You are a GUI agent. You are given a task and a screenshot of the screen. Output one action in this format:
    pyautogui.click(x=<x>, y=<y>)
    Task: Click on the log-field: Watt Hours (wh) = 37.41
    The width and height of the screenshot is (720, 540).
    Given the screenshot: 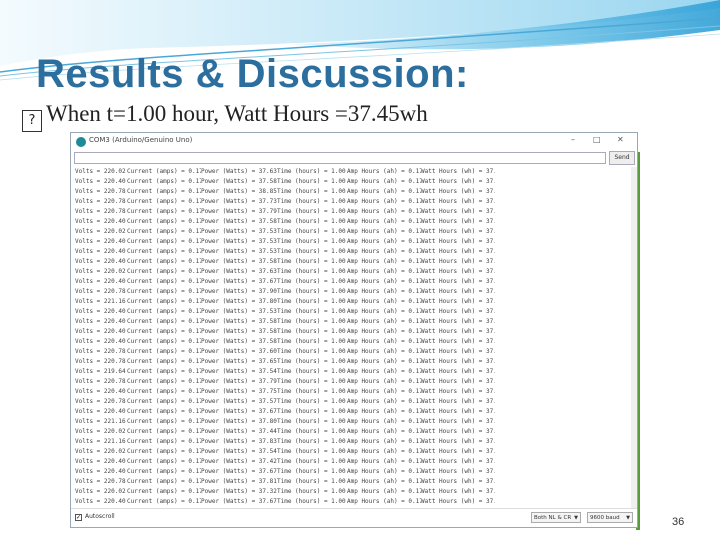 What is the action you would take?
    pyautogui.click(x=458, y=321)
    